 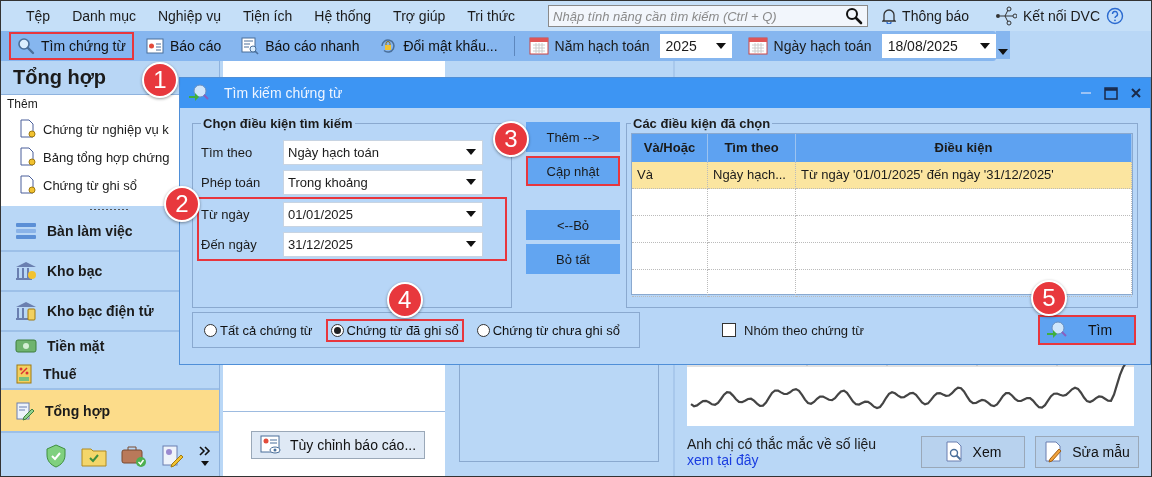 What do you see at coordinates (71, 46) in the screenshot?
I see `toolbar-button: Tìm chứng từ` at bounding box center [71, 46].